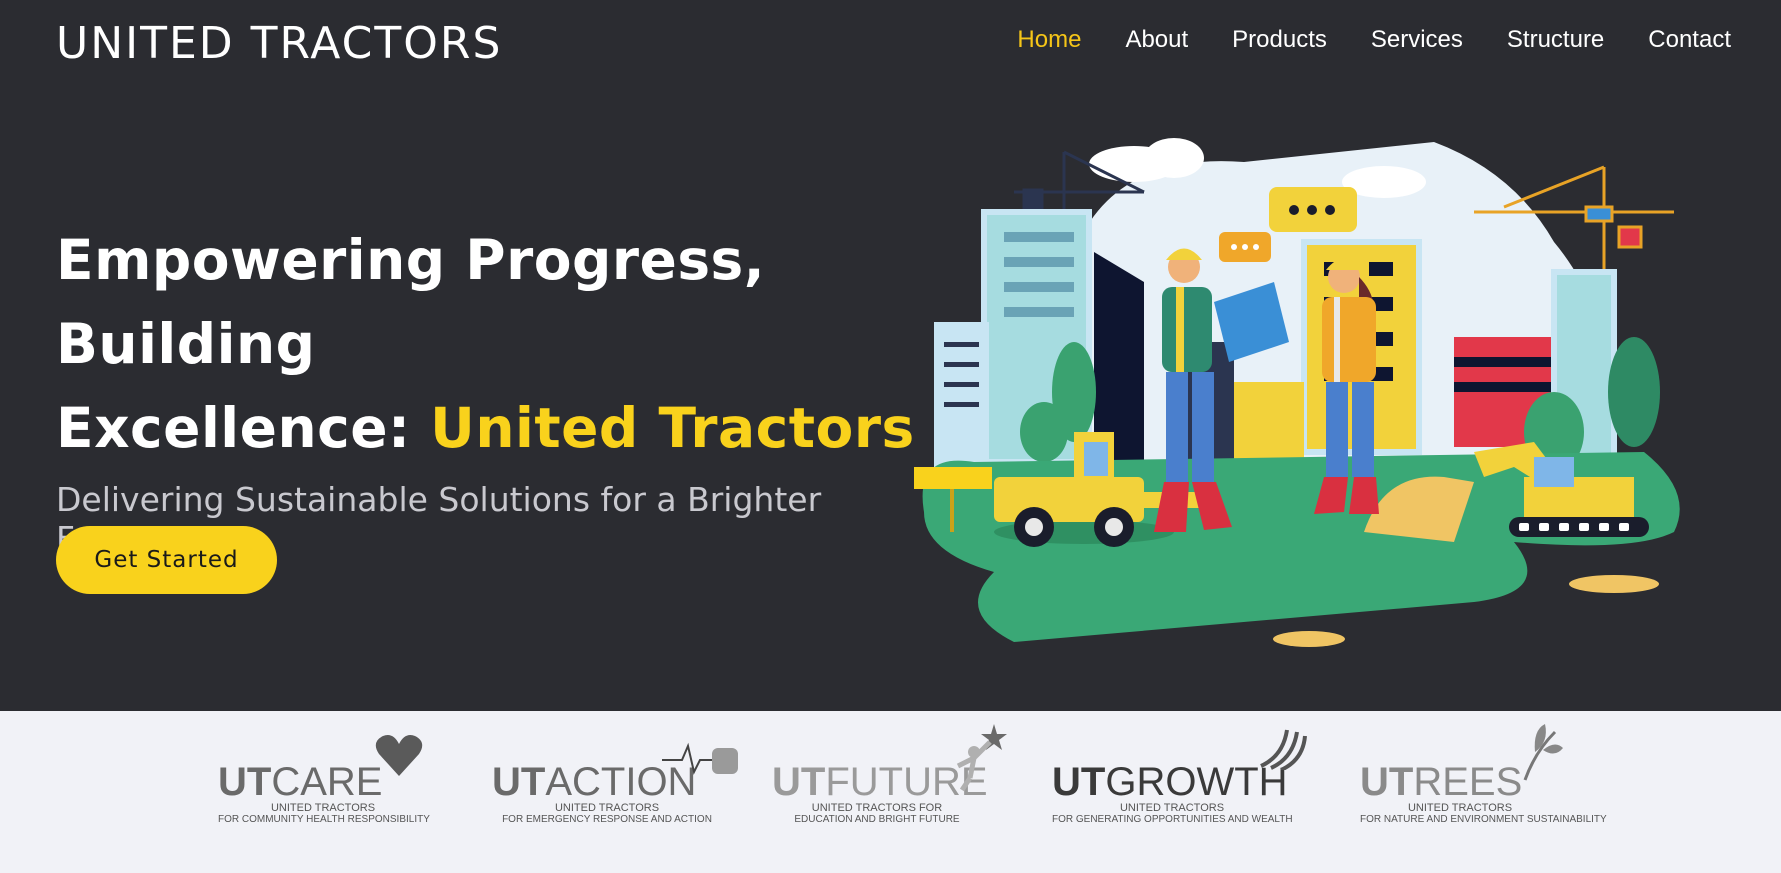  I want to click on heart-icon, so click(399, 755).